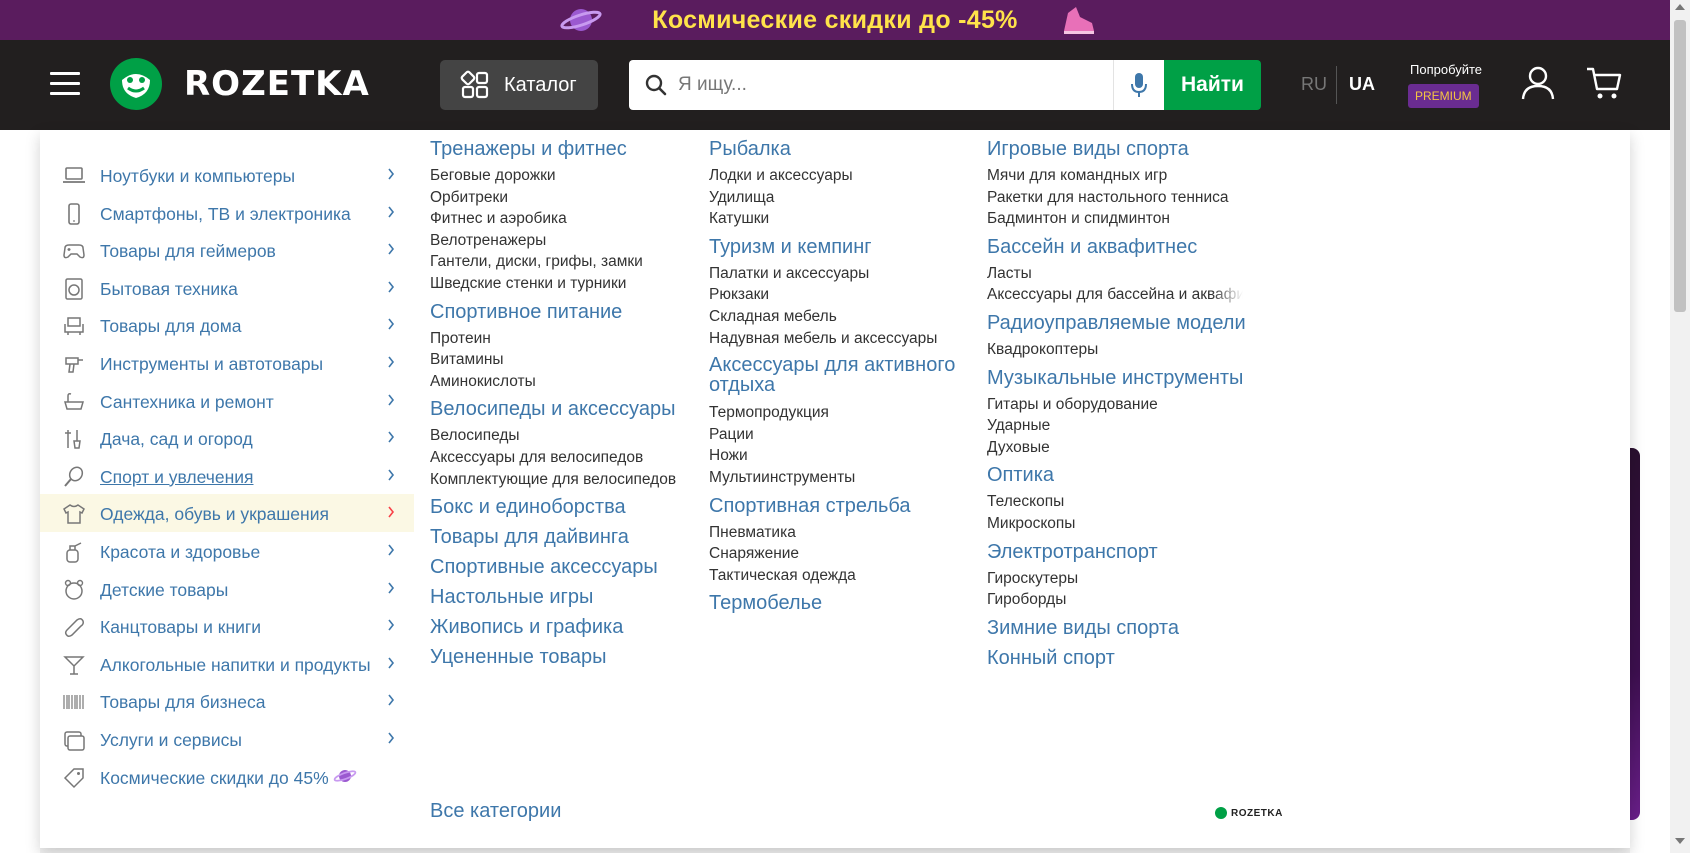 The height and width of the screenshot is (853, 1690). I want to click on sidebar-item: Алкогольные напитки и продукты, so click(227, 664).